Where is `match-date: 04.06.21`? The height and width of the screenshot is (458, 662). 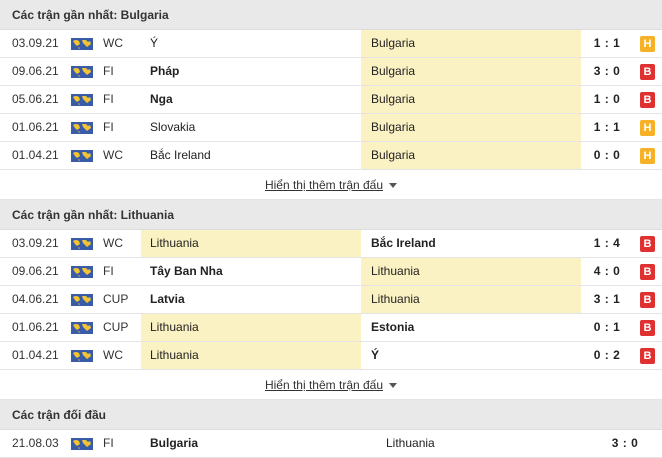
match-date: 04.06.21 is located at coordinates (35, 299).